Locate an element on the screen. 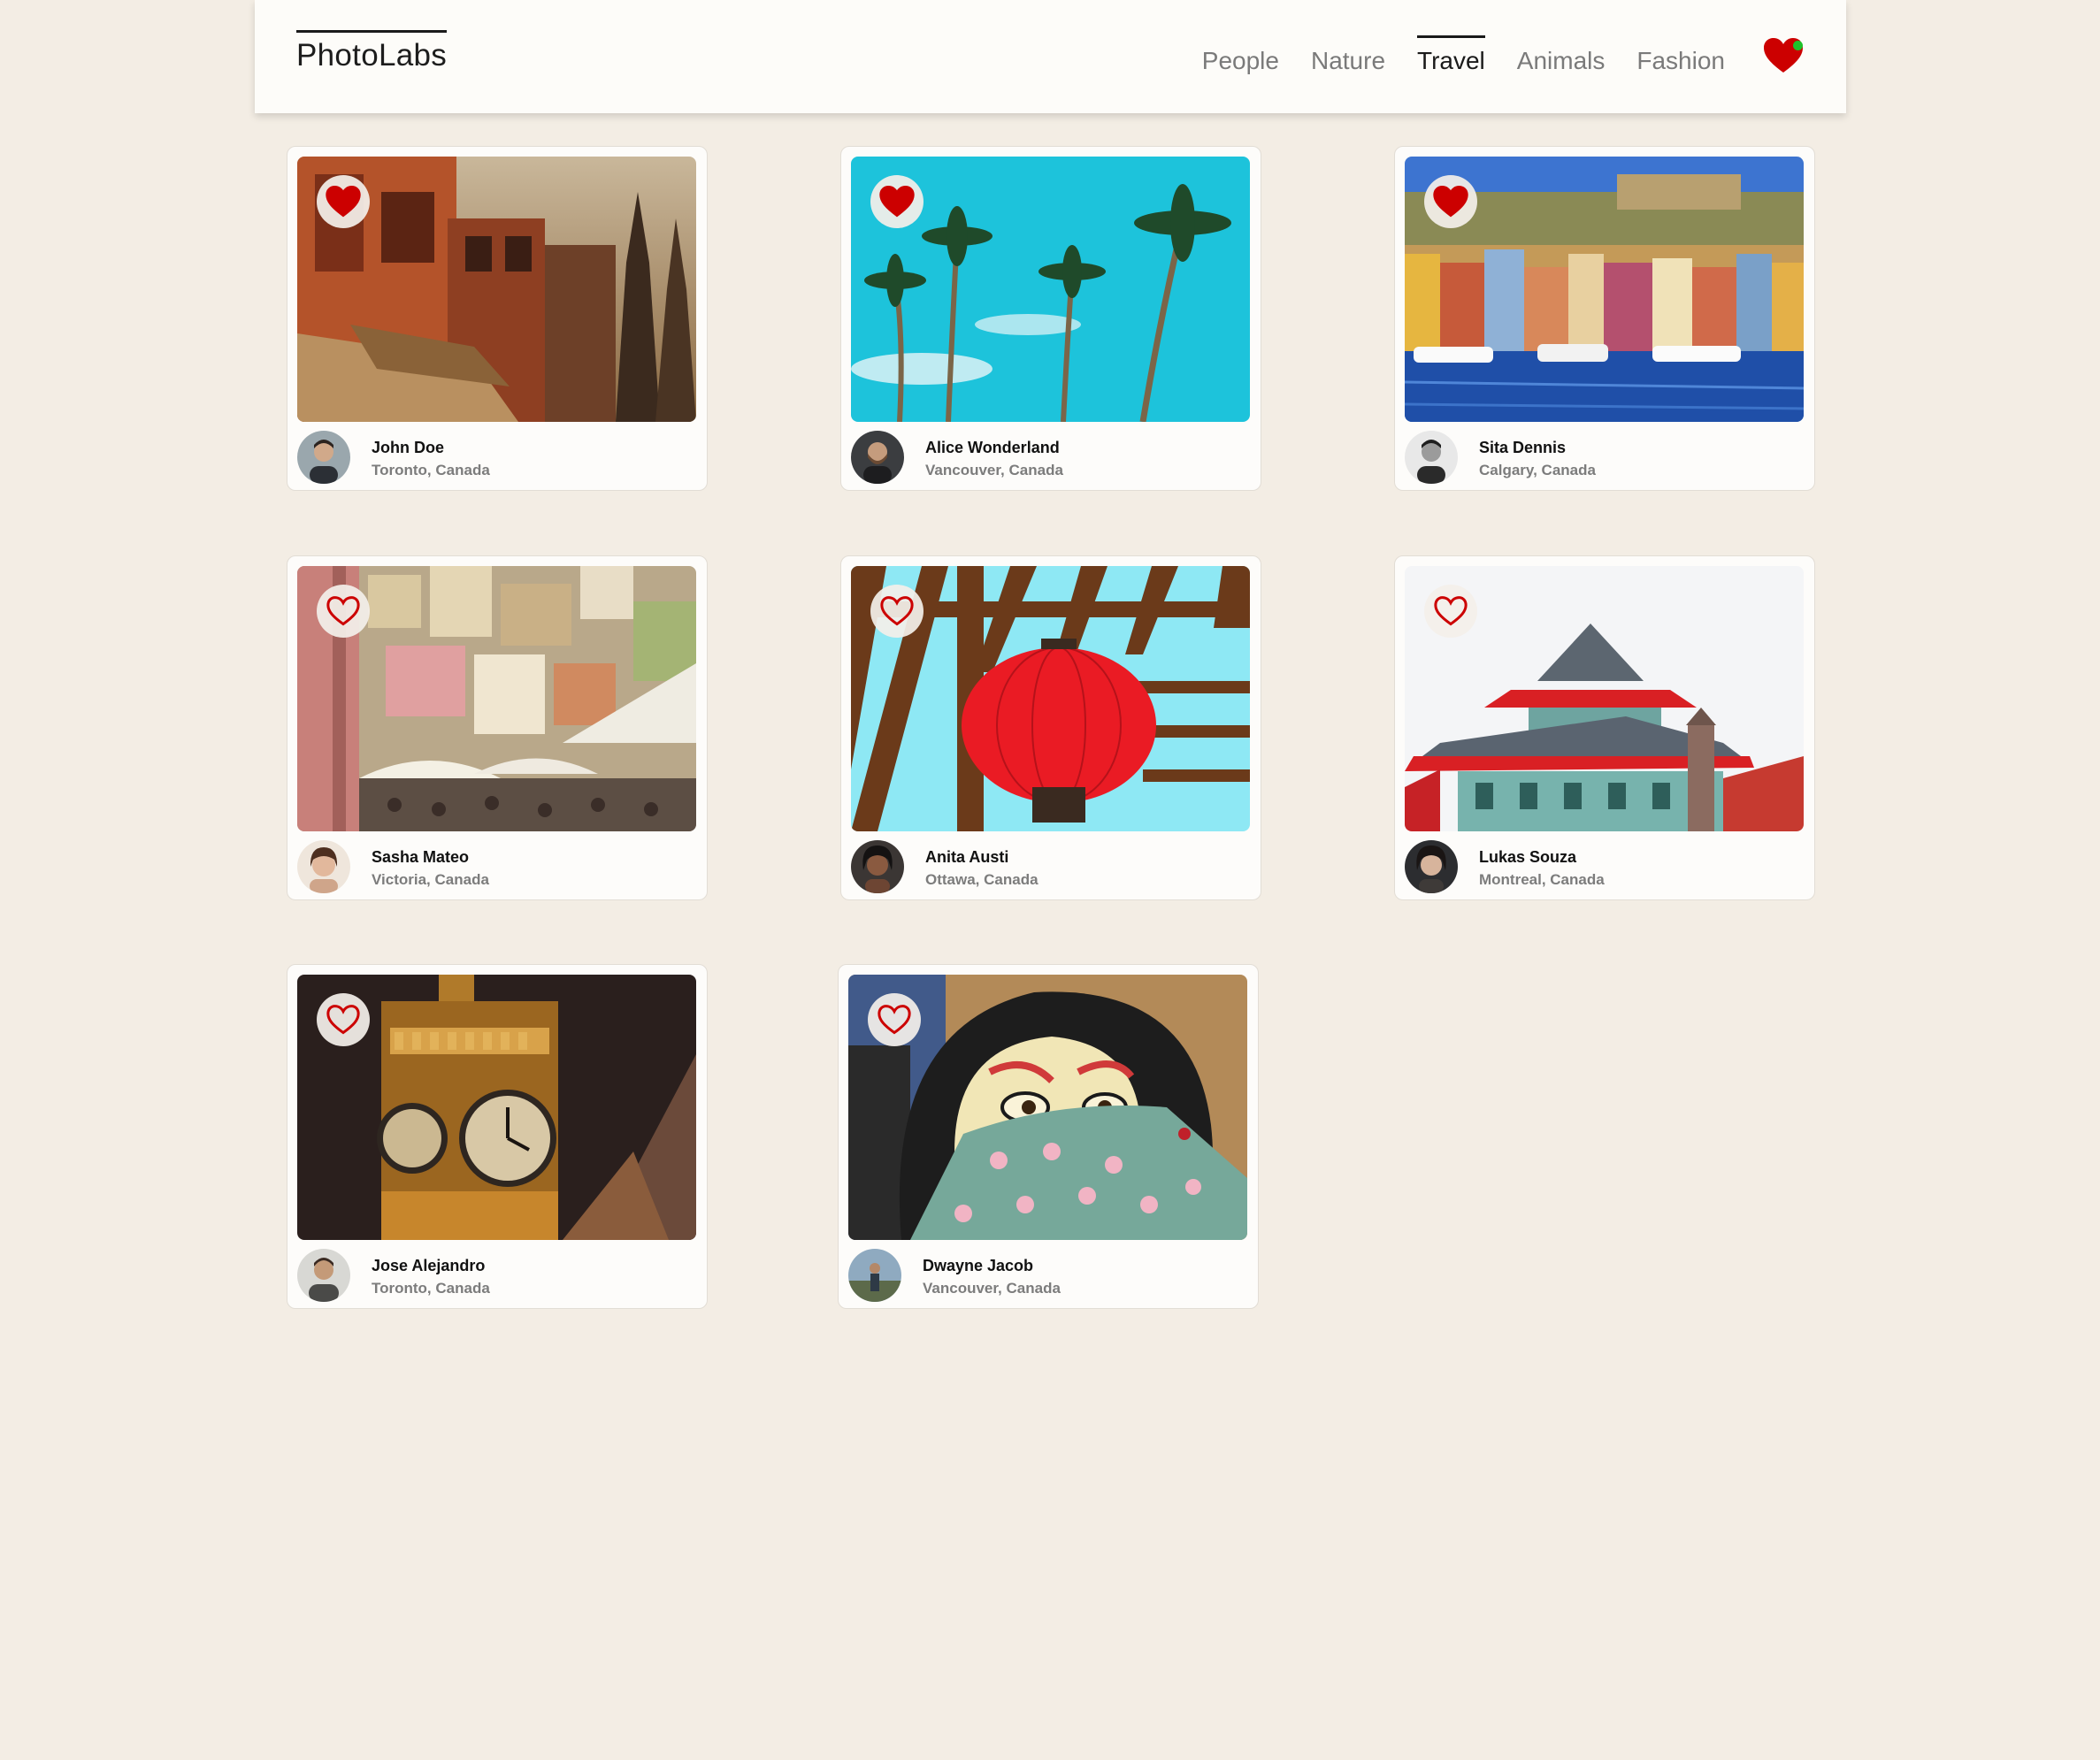 This screenshot has width=2100, height=1760. photographer-location: Victoria, Canada is located at coordinates (430, 879).